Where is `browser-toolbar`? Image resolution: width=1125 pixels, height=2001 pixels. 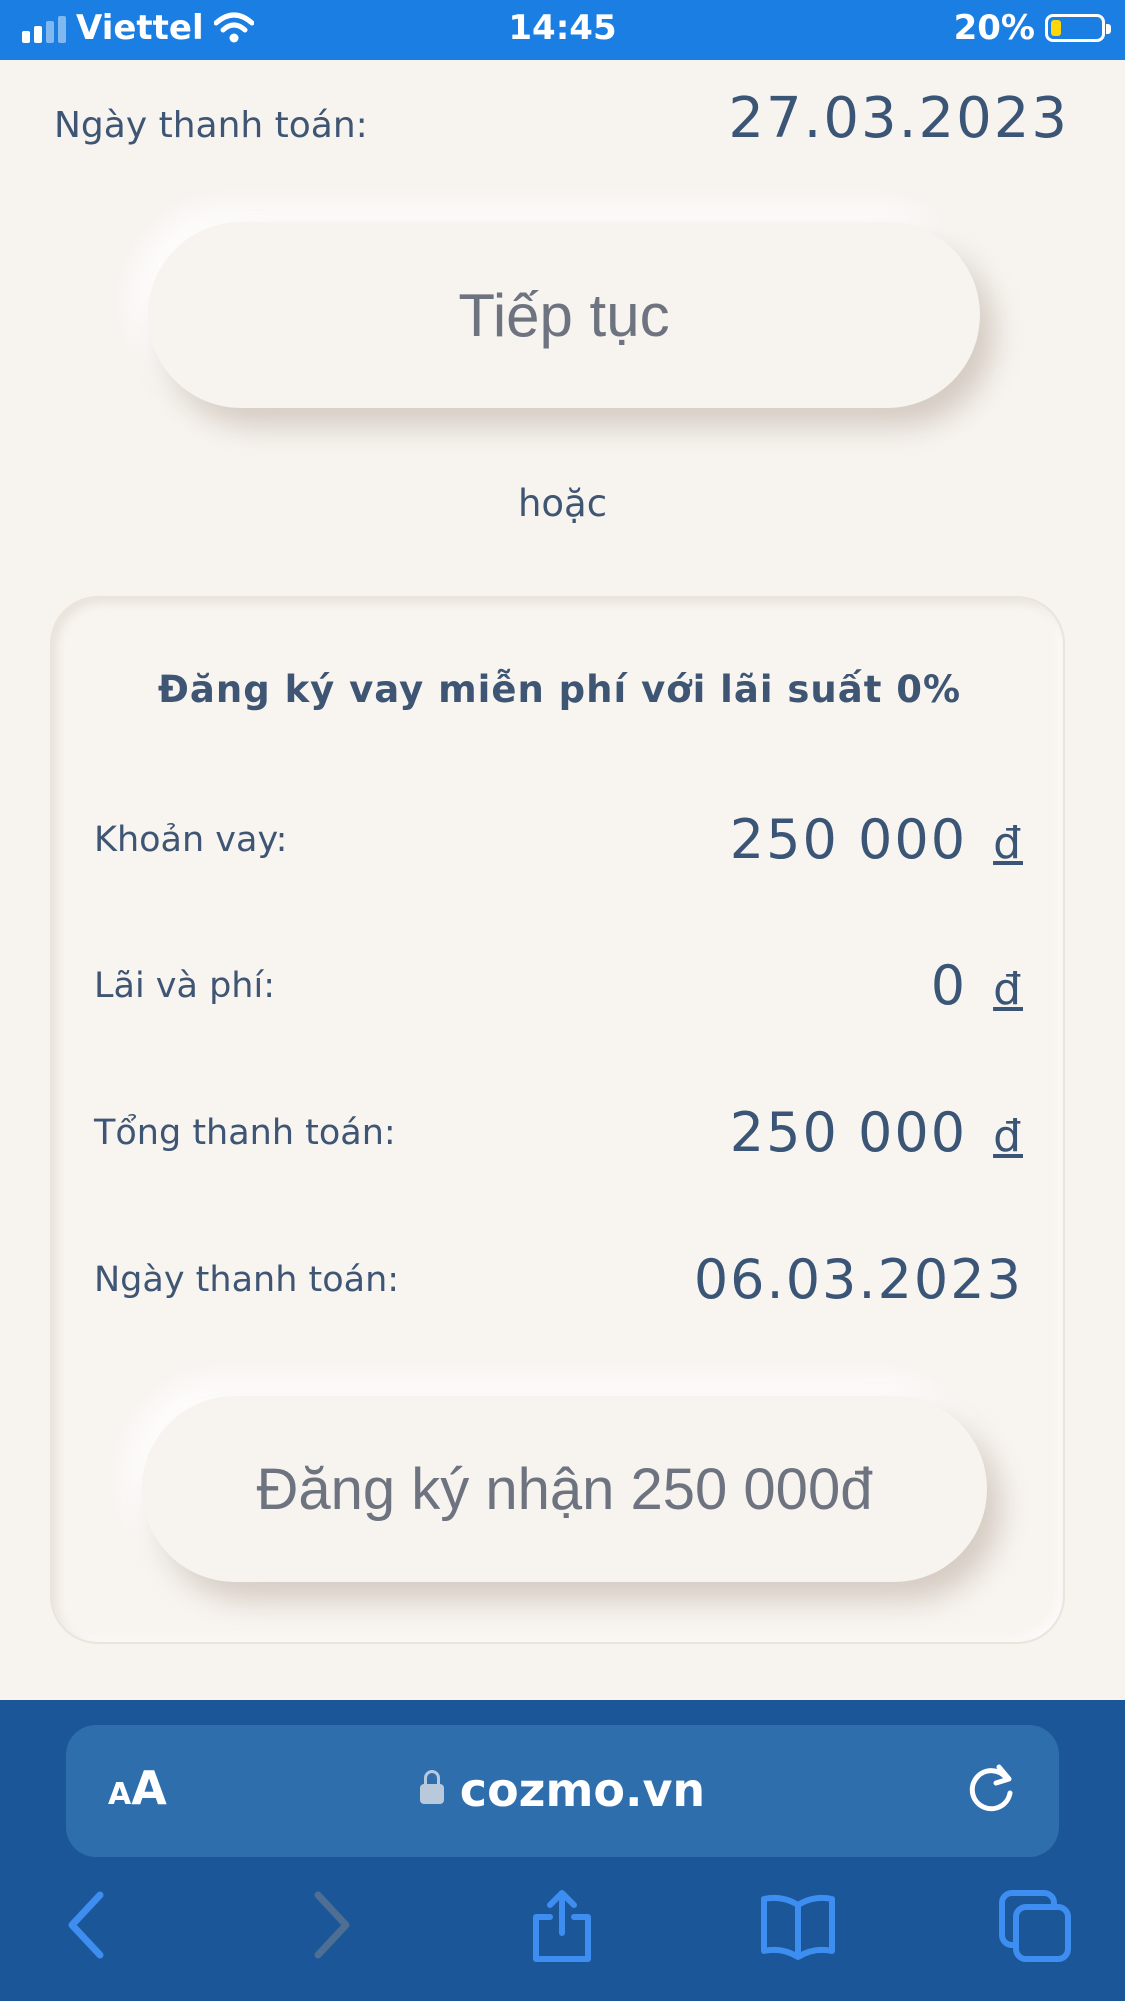
browser-toolbar is located at coordinates (562, 1935).